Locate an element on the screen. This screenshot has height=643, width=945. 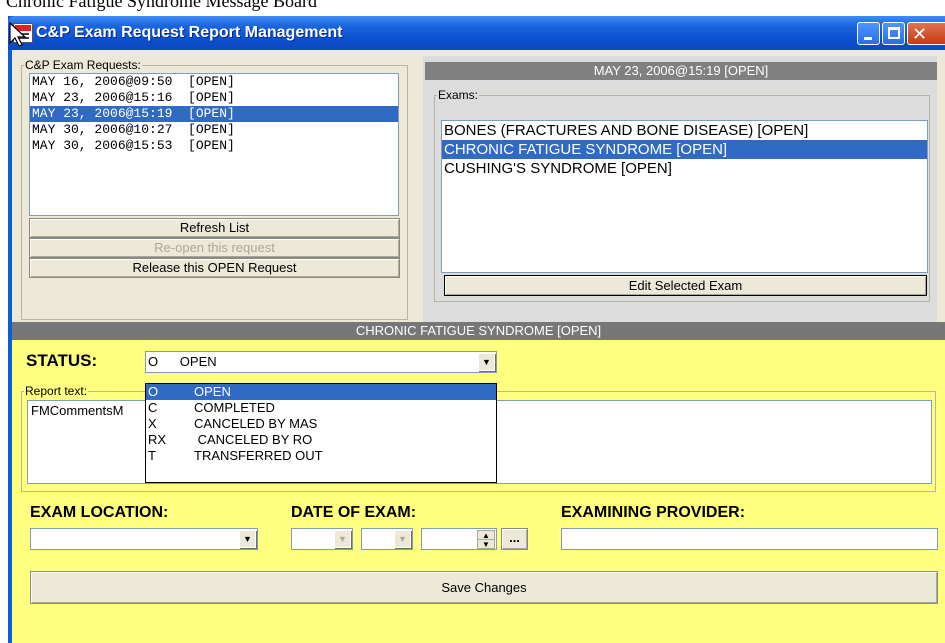
edit-exam-button: Edit Selected Exam is located at coordinates (685, 285).